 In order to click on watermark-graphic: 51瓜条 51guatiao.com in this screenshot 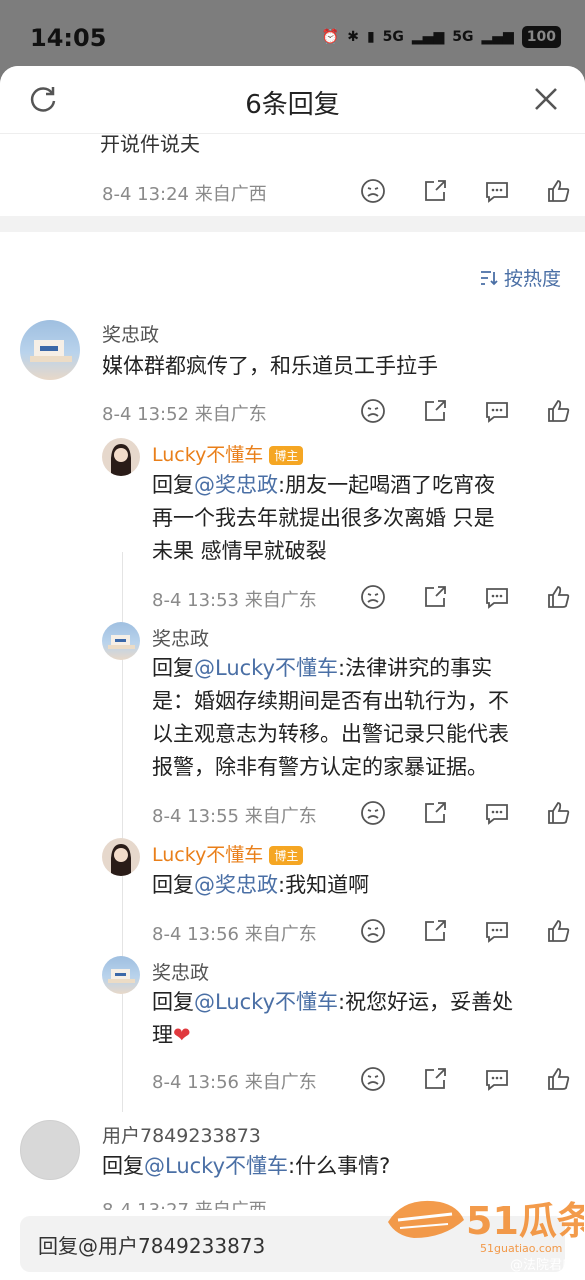, I will do `click(486, 1227)`.